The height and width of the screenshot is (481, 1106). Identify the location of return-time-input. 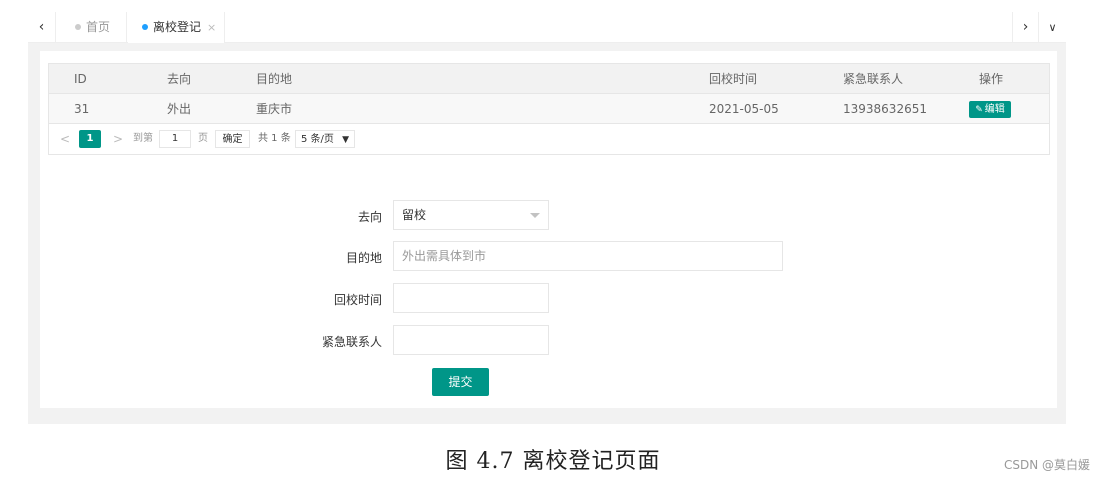
(471, 298).